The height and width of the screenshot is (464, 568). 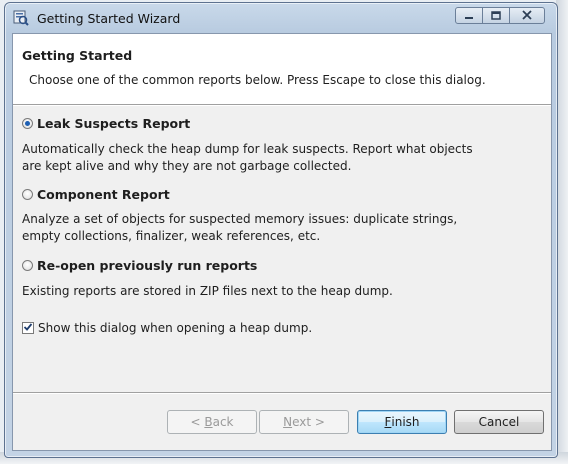 I want to click on button-bar-divider, so click(x=282, y=393).